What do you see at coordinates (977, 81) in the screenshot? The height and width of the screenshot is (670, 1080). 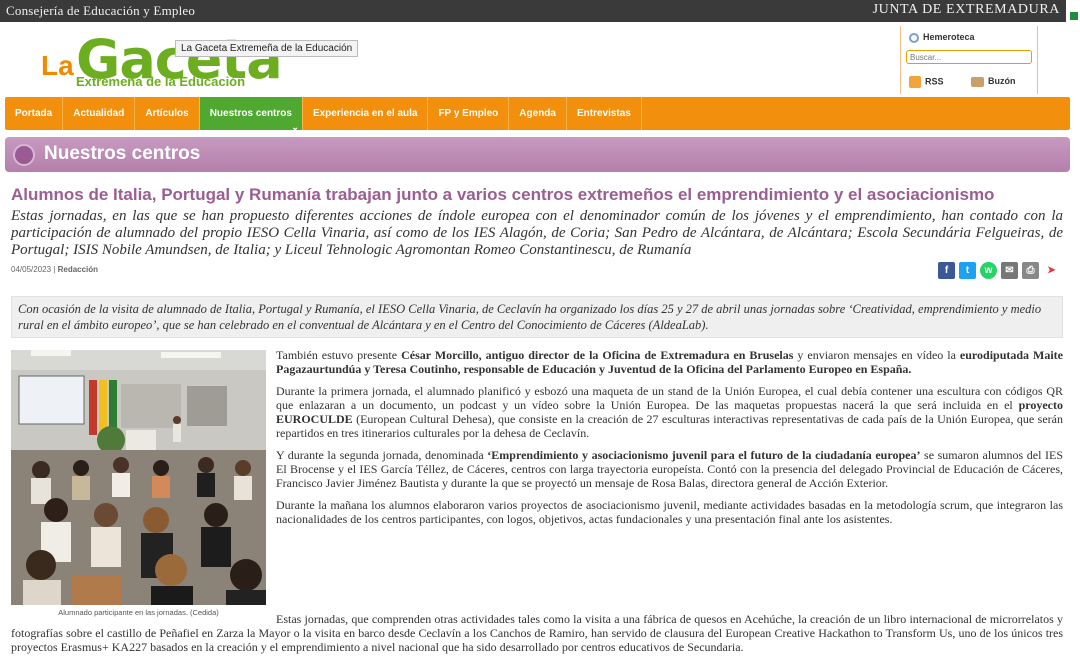 I see `mailbox-icon` at bounding box center [977, 81].